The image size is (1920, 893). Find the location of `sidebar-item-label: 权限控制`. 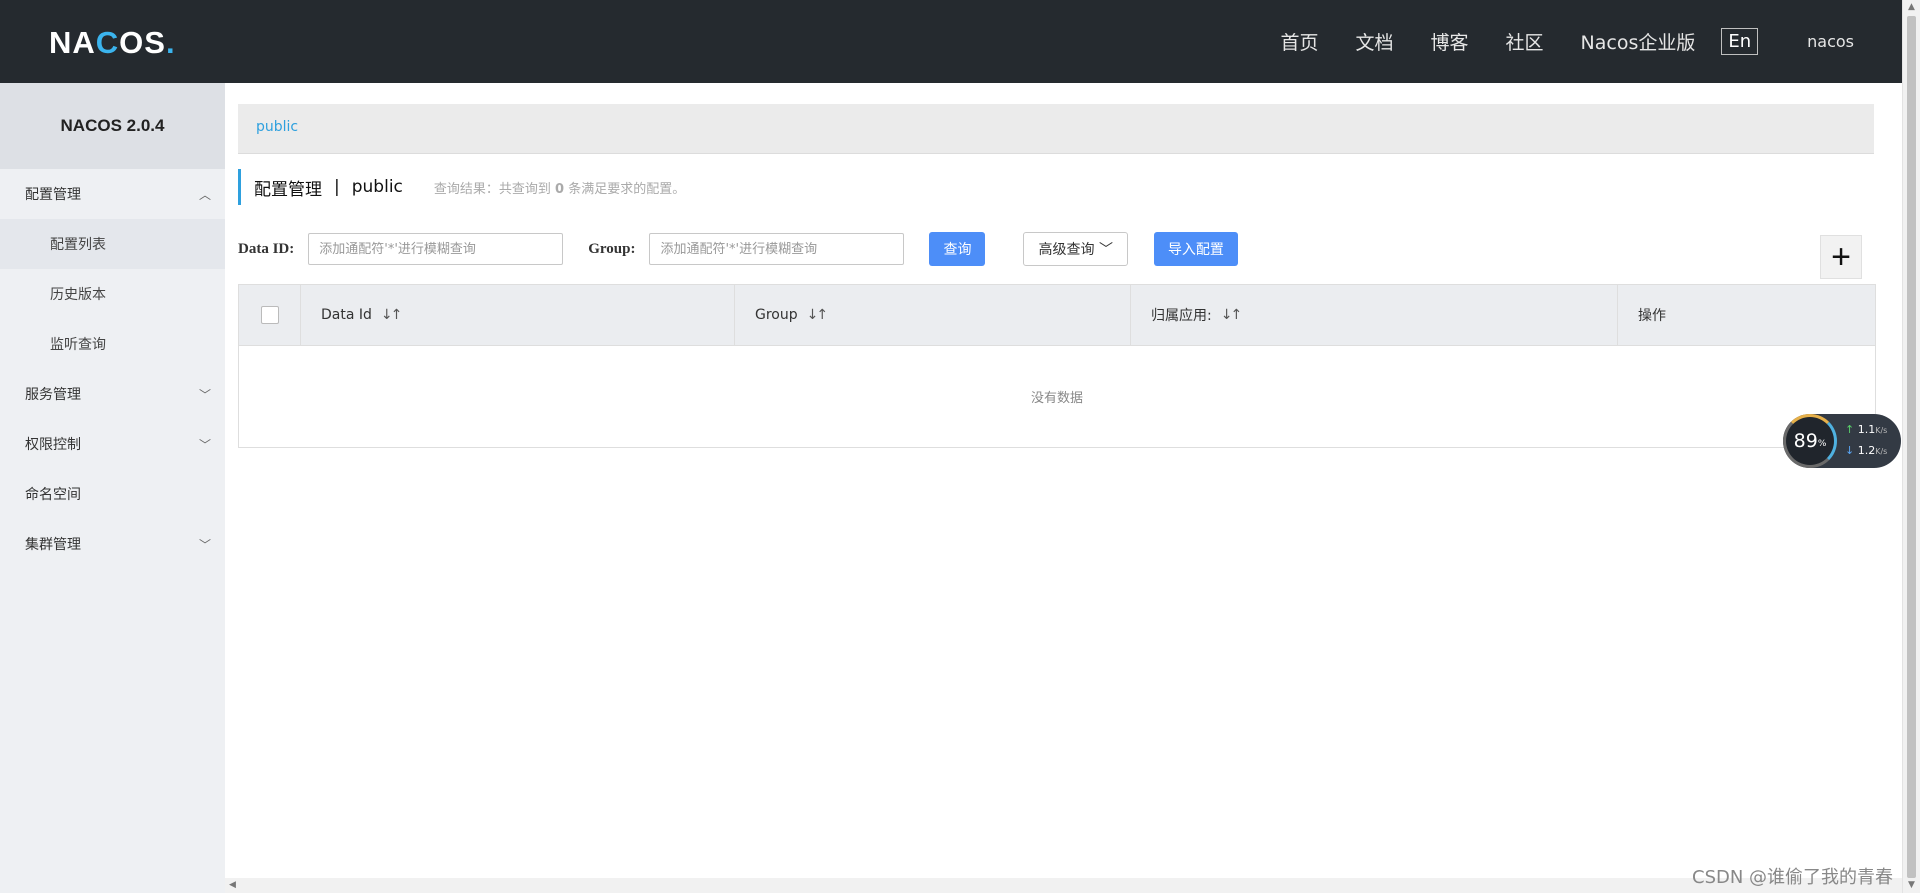

sidebar-item-label: 权限控制 is located at coordinates (53, 445).